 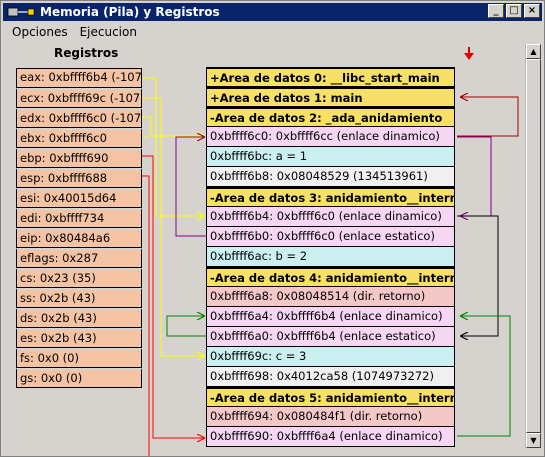 What do you see at coordinates (79, 298) in the screenshot?
I see `register-ss: ss: 0x2b (43)` at bounding box center [79, 298].